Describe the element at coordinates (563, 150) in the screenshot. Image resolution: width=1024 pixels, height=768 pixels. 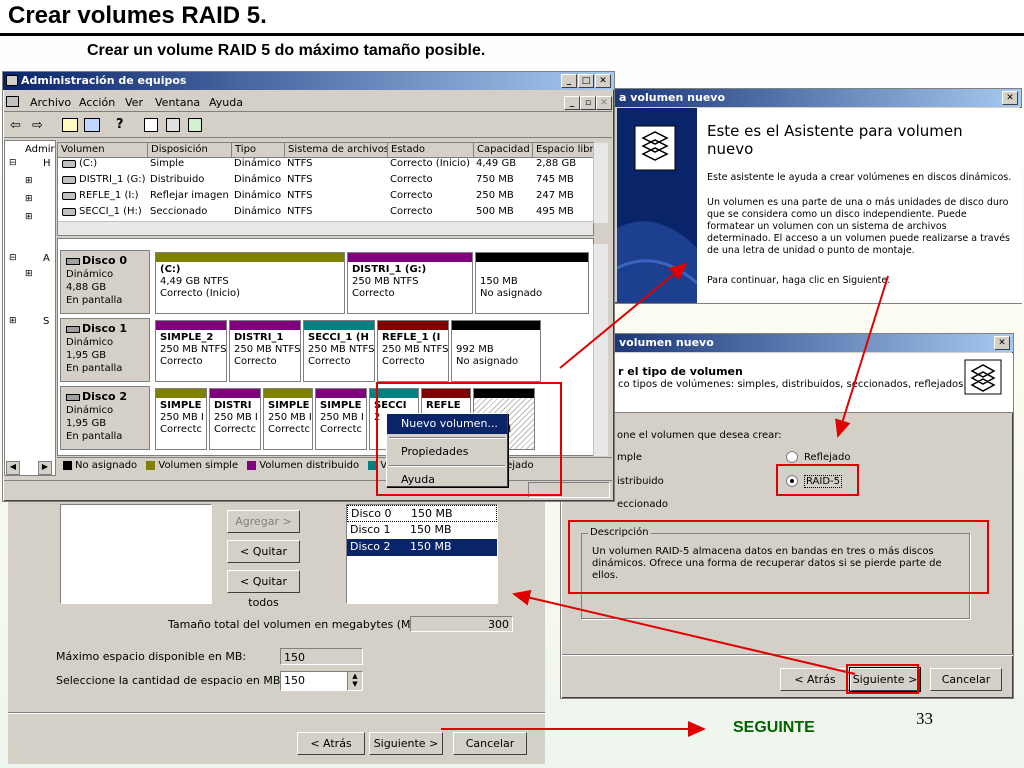
I see `col-espacio: Espacio libre` at that location.